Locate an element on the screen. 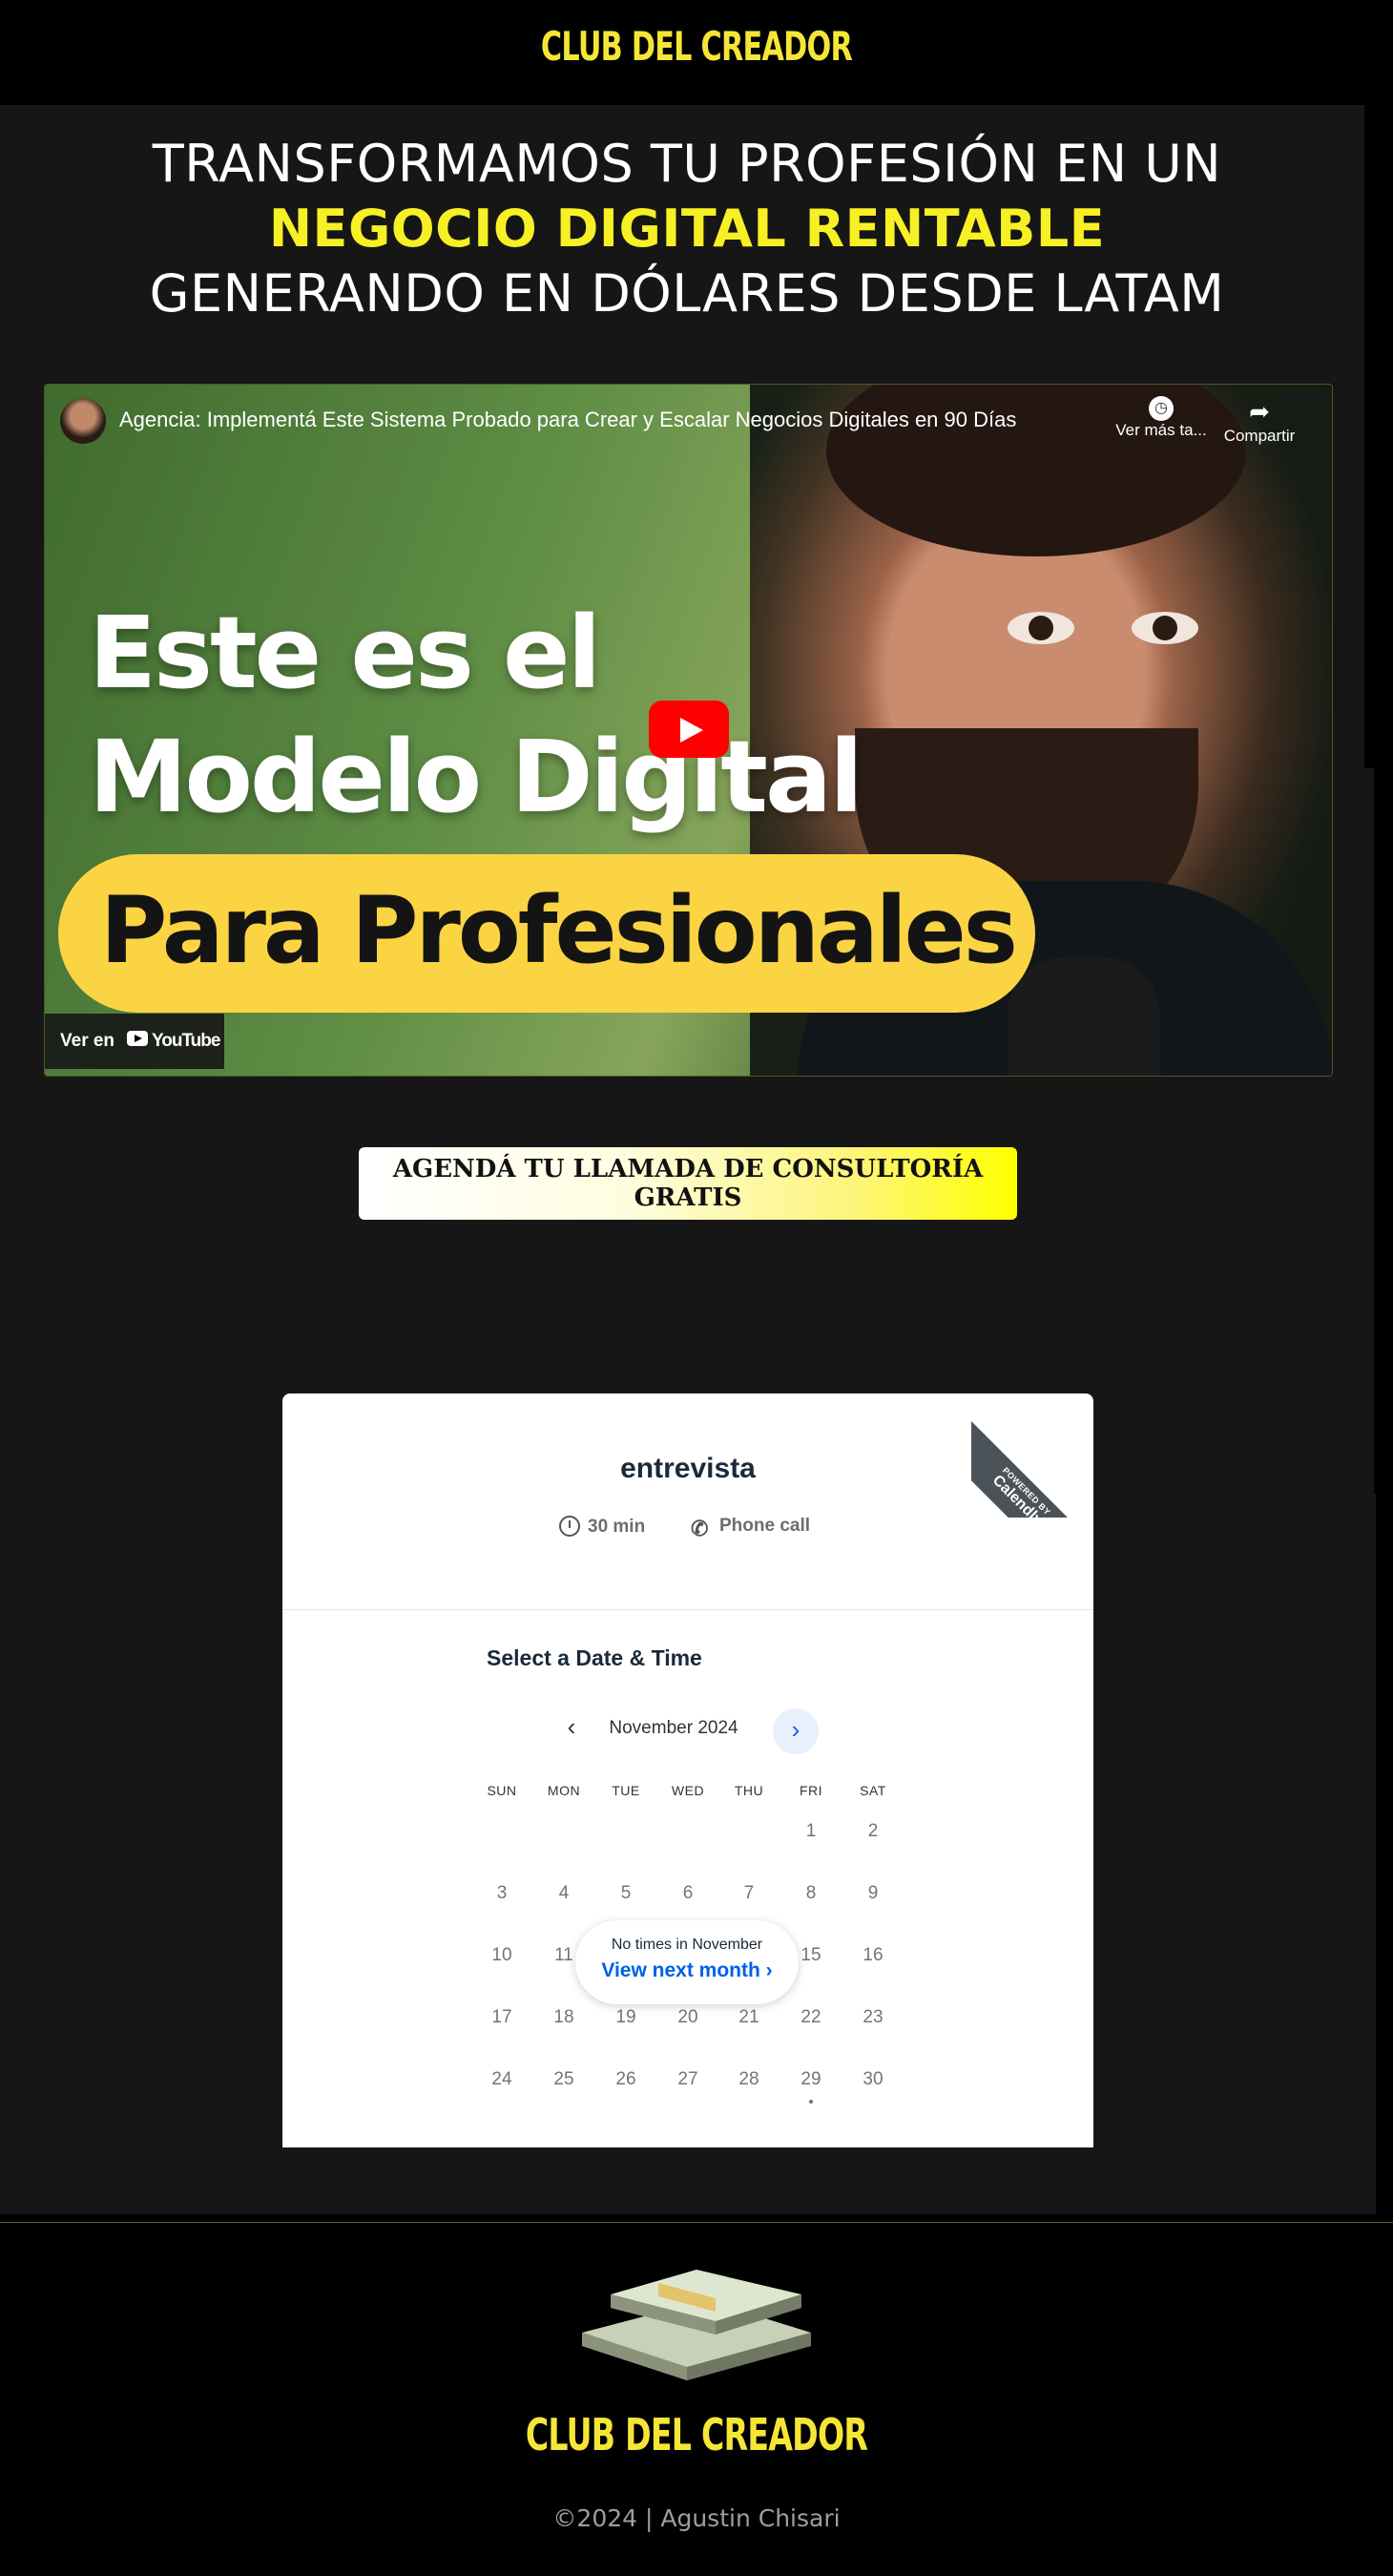 This screenshot has width=1393, height=2576. calendar-day: 18 is located at coordinates (563, 2017).